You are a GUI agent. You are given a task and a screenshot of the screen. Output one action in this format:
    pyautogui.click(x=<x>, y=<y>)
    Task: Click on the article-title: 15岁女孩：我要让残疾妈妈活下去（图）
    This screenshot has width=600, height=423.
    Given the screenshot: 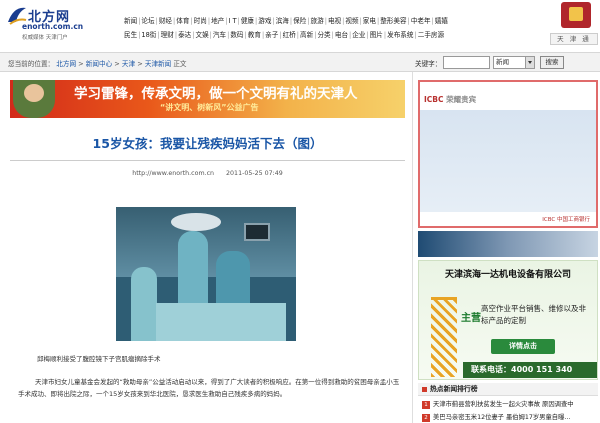 What is the action you would take?
    pyautogui.click(x=207, y=143)
    